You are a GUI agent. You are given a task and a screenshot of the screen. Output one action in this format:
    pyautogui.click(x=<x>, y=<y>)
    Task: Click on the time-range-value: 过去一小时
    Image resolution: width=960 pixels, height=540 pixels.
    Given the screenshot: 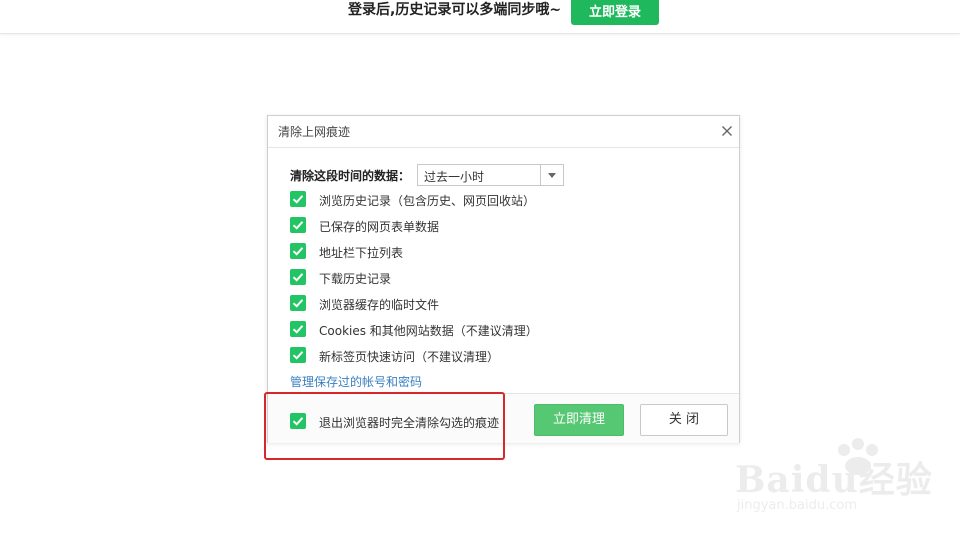 What is the action you would take?
    pyautogui.click(x=454, y=177)
    